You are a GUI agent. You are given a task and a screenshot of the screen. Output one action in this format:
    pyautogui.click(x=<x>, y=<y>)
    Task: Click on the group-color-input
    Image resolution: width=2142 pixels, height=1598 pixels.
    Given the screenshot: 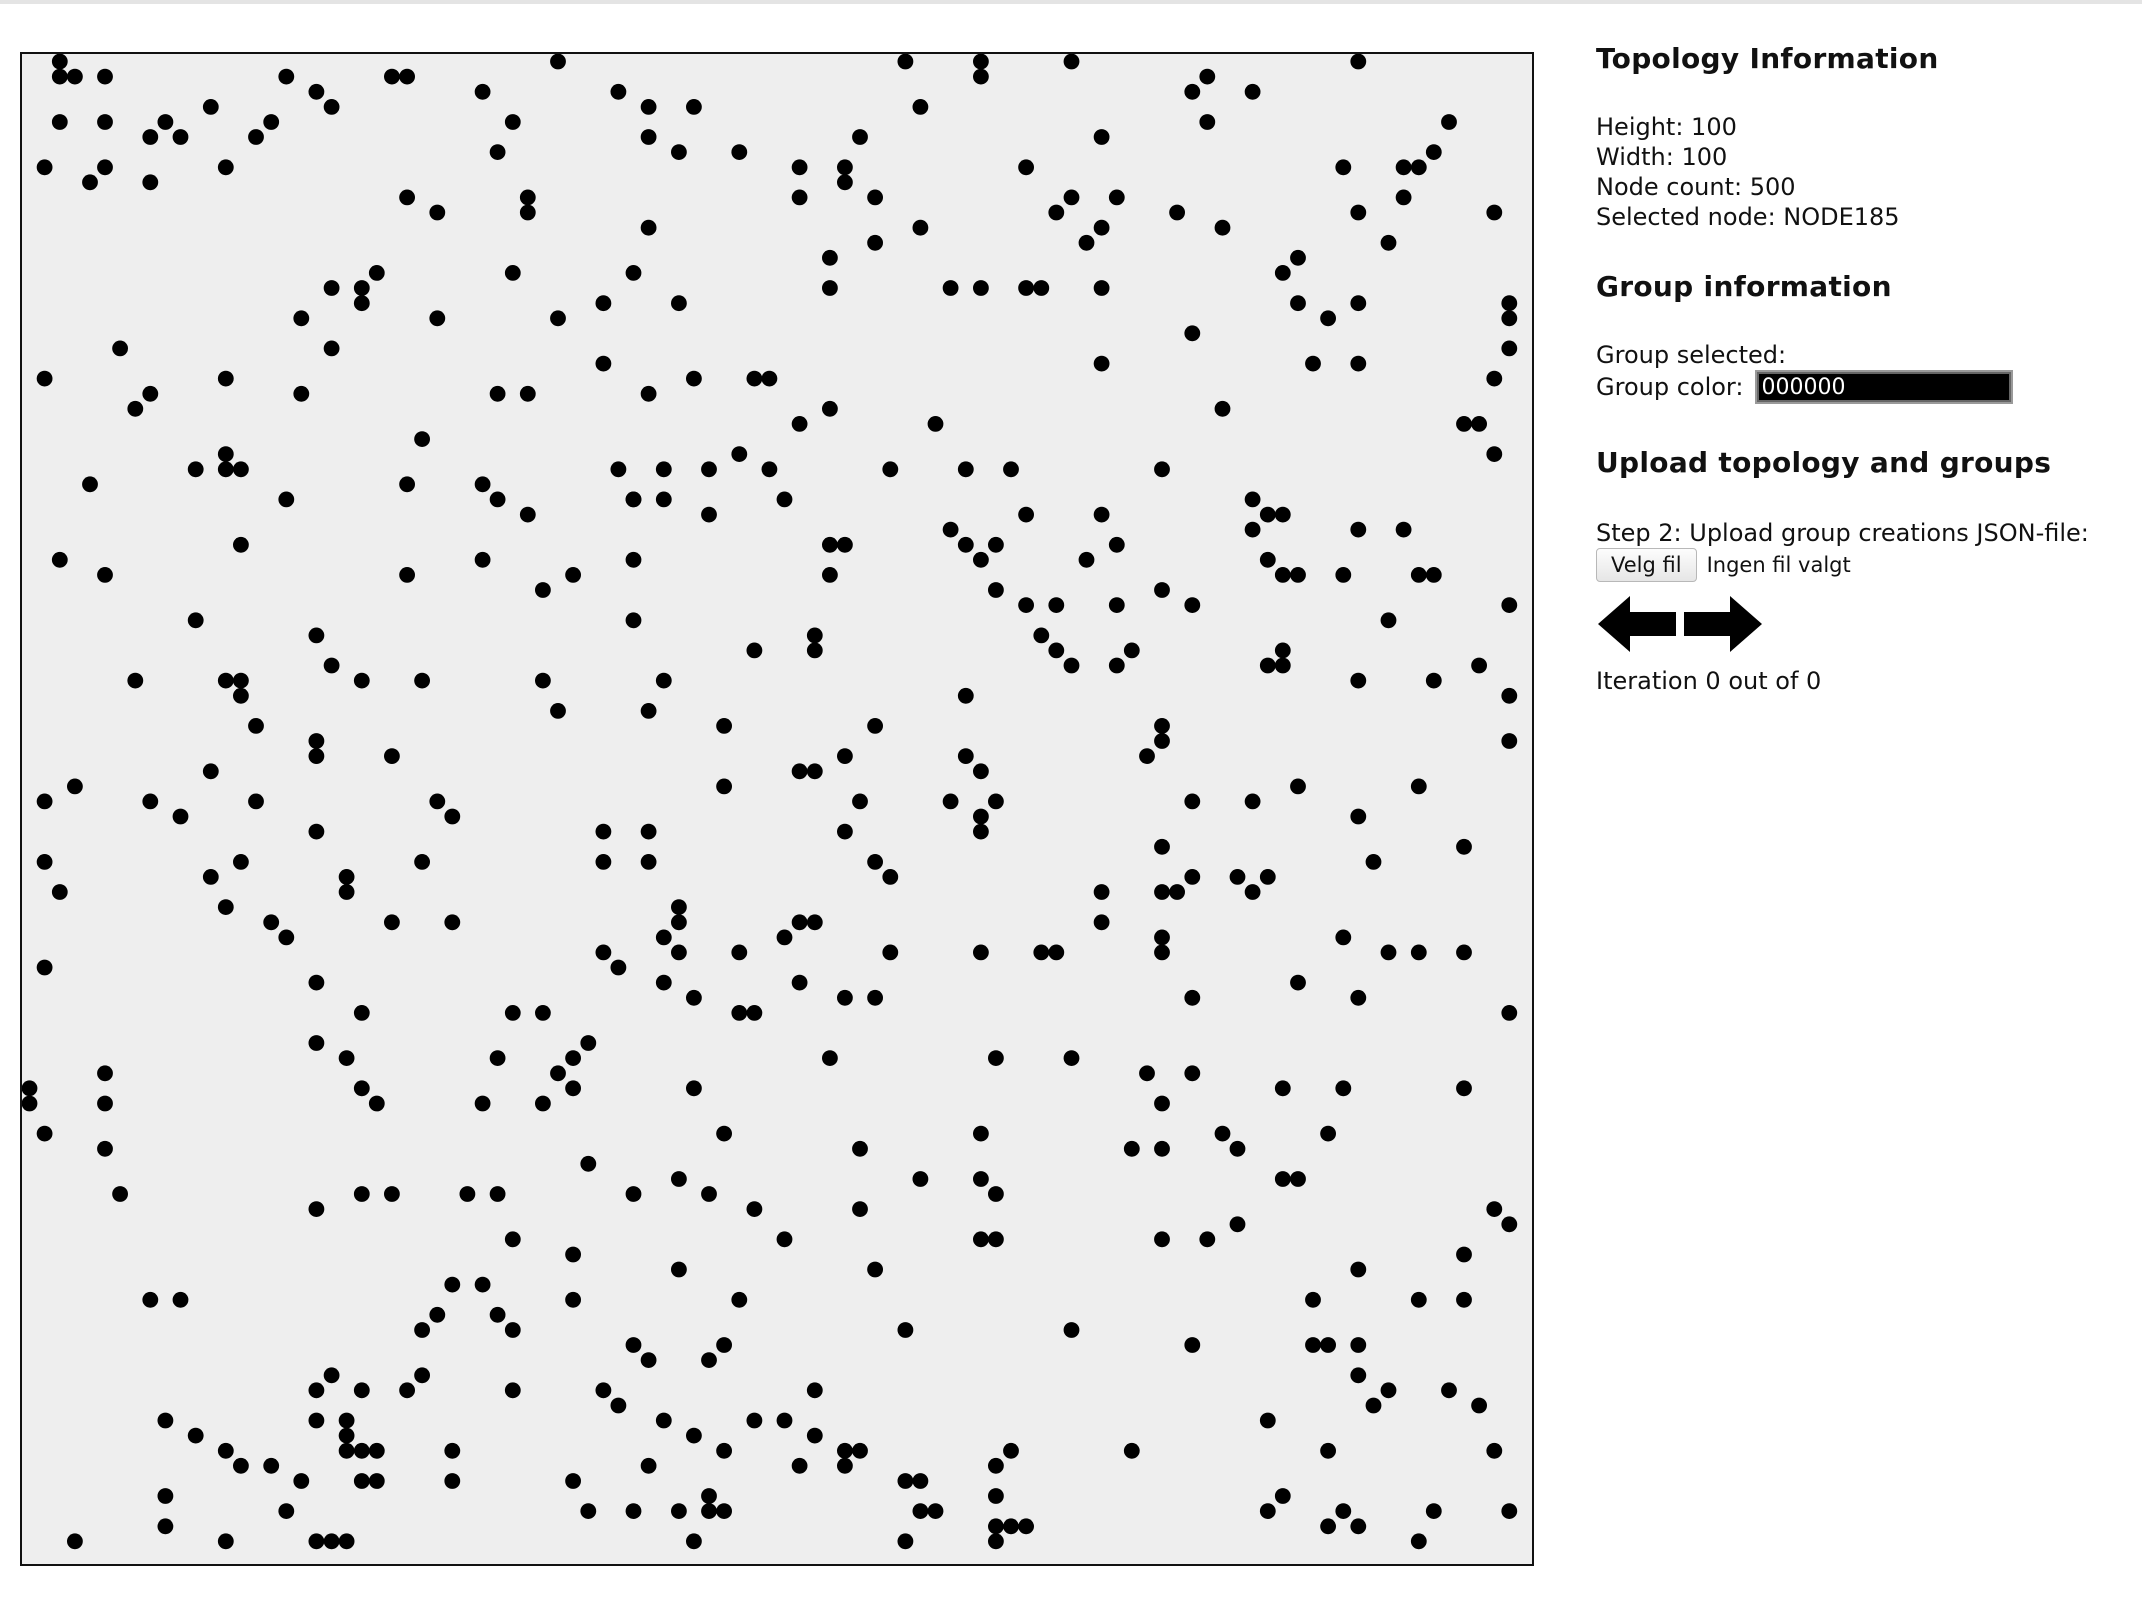 What is the action you would take?
    pyautogui.click(x=1884, y=387)
    